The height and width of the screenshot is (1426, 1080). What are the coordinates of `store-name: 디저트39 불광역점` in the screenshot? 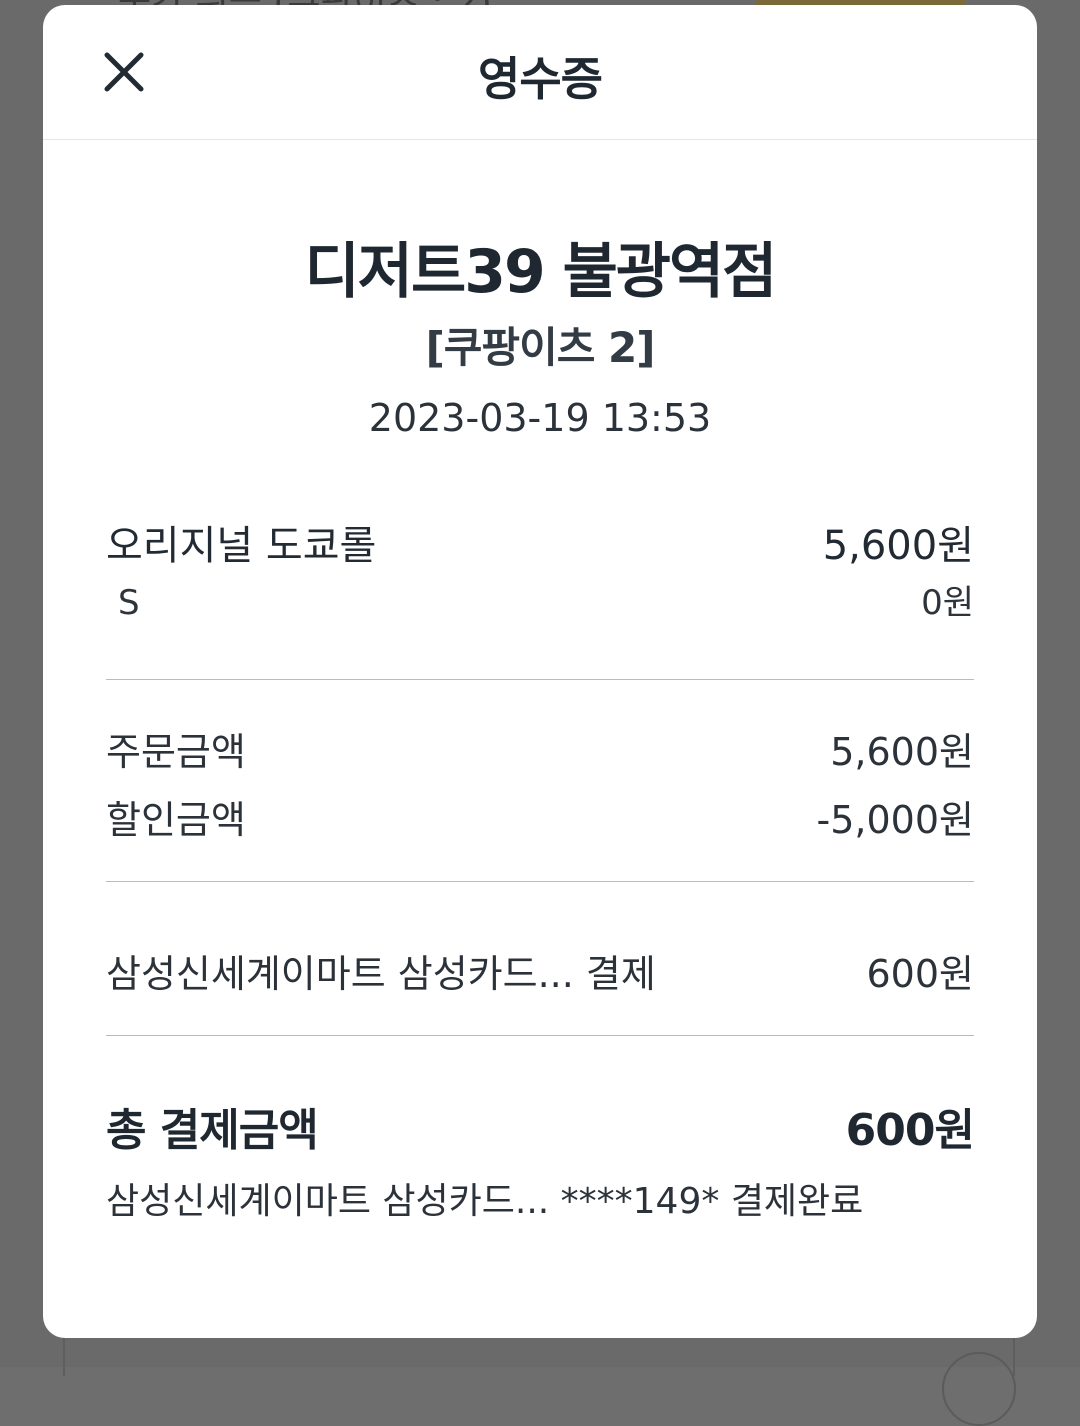 It's located at (541, 272).